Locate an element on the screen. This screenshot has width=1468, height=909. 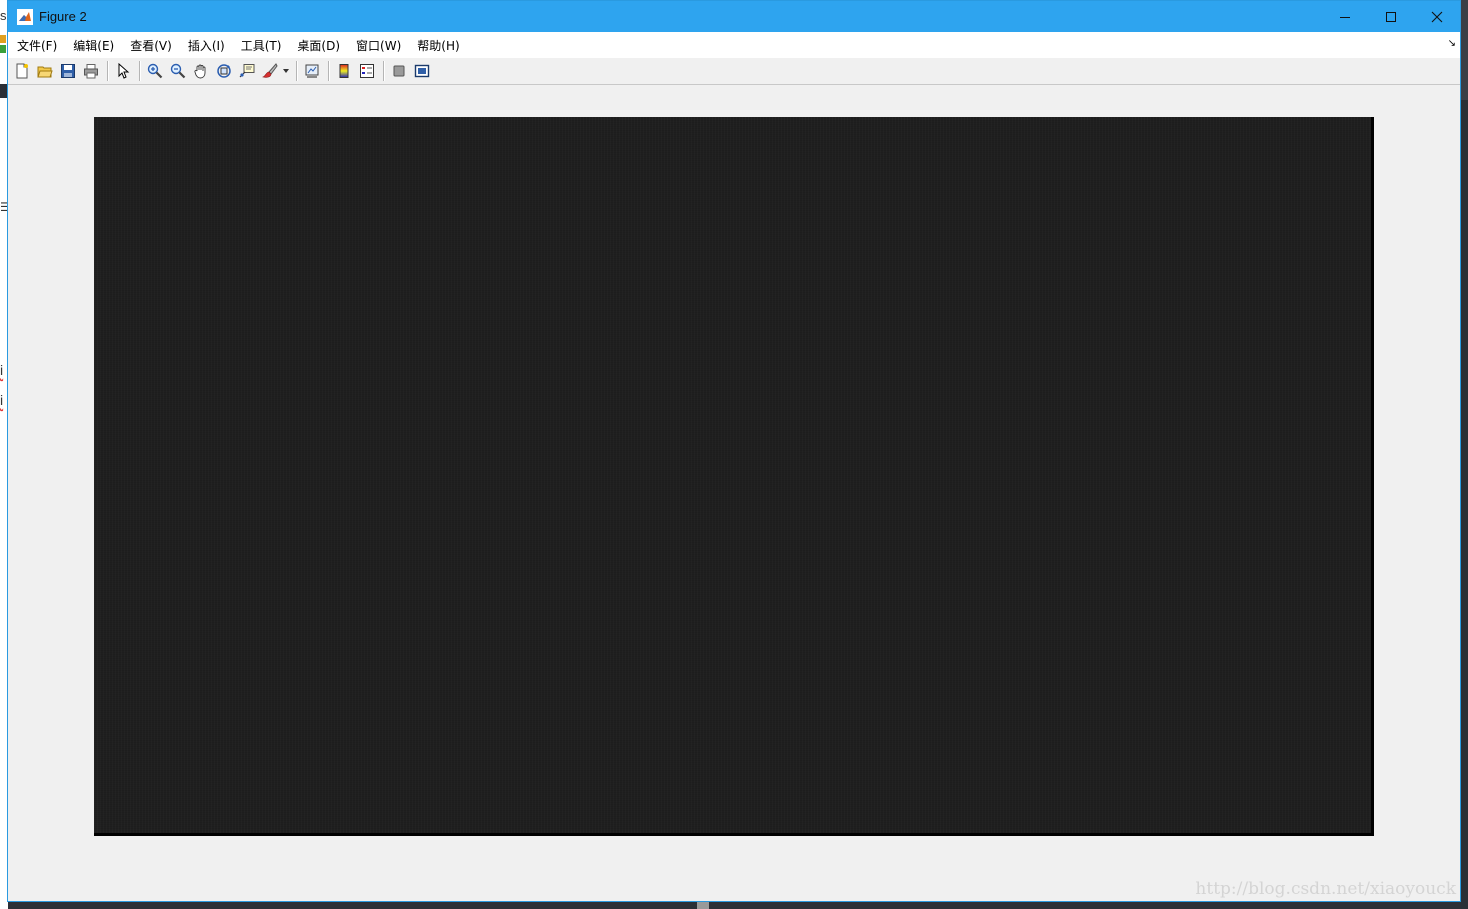
colorbar-icon is located at coordinates (344, 71).